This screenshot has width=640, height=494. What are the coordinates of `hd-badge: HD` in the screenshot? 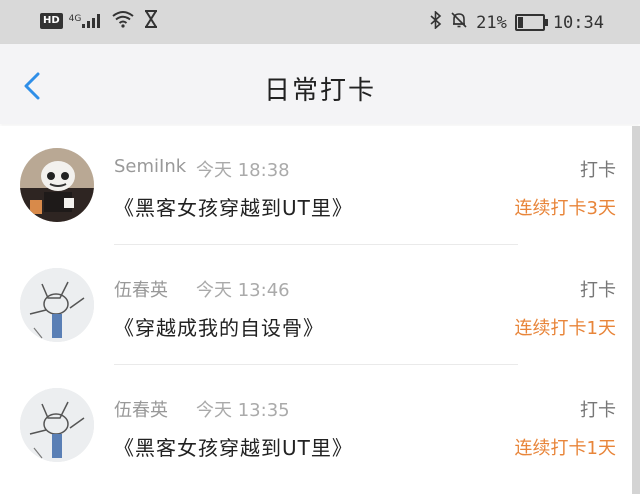 It's located at (51, 21).